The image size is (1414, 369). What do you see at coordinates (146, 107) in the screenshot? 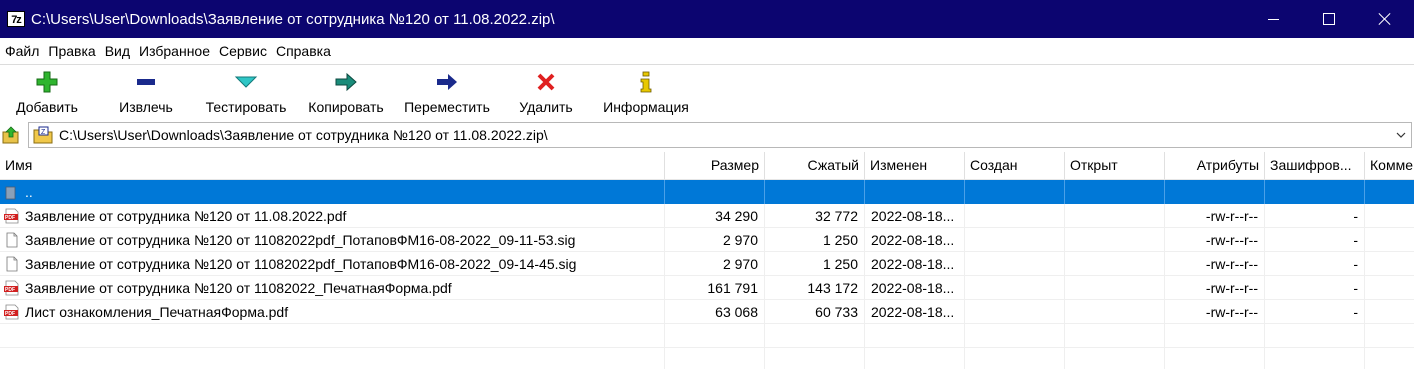
I see `extract-label: Извлечь` at bounding box center [146, 107].